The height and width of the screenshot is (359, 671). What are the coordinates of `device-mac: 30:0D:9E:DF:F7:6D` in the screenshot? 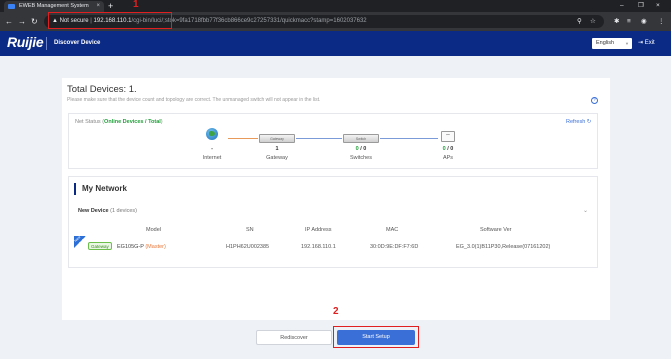 It's located at (394, 247).